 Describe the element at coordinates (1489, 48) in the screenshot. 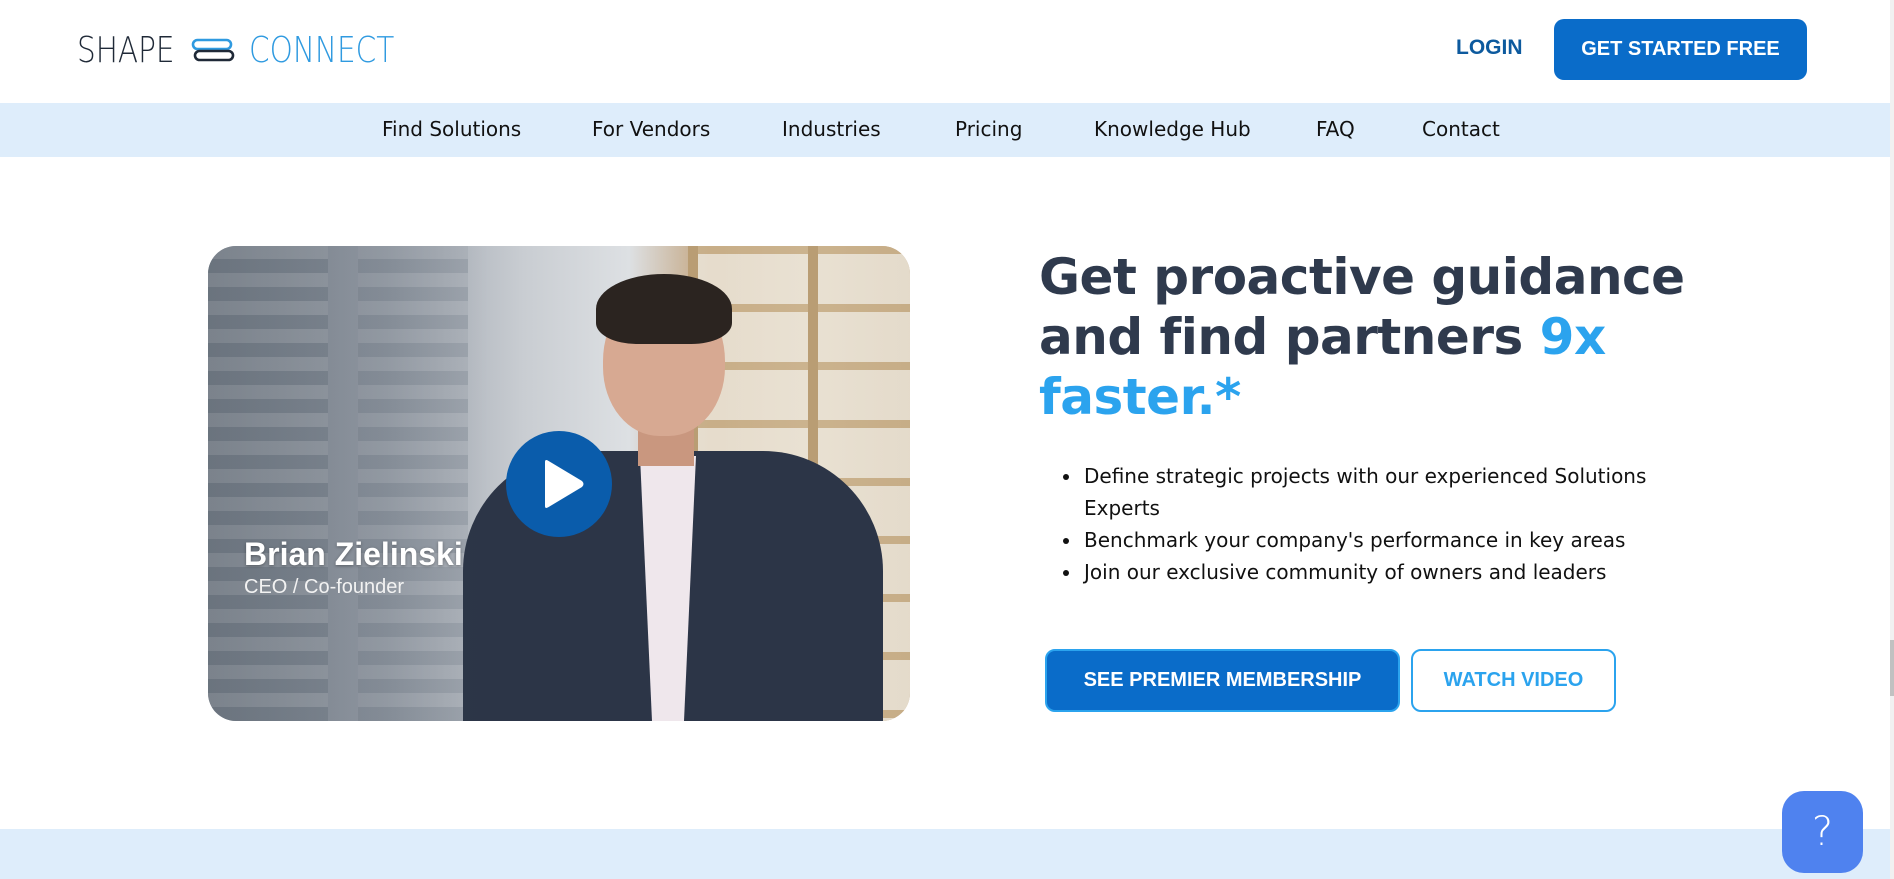

I see `login-button: LOGIN` at that location.